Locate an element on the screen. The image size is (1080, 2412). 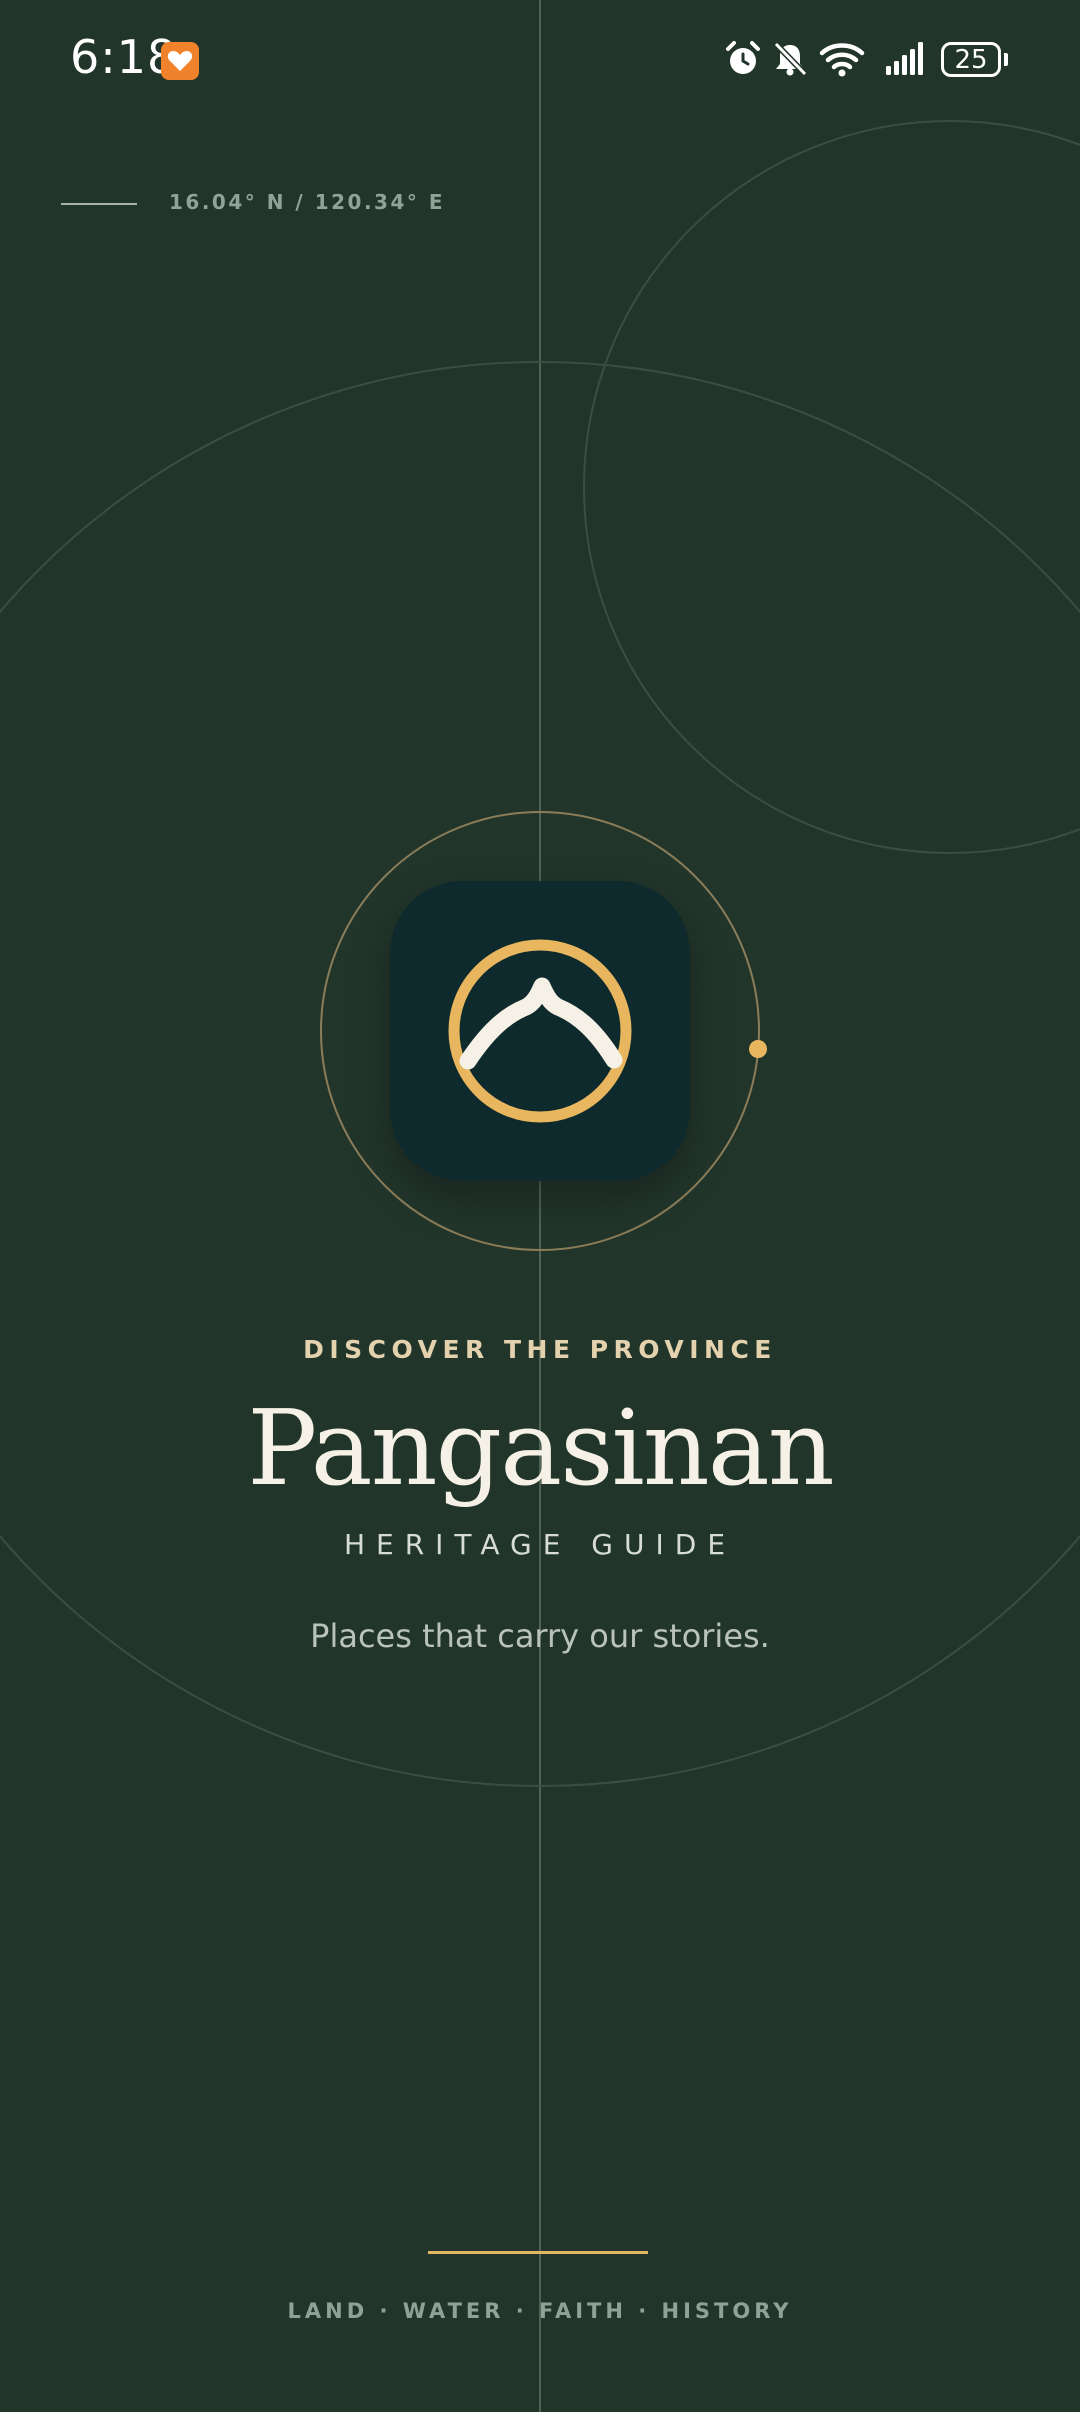
bell-muted-icon is located at coordinates (790, 59).